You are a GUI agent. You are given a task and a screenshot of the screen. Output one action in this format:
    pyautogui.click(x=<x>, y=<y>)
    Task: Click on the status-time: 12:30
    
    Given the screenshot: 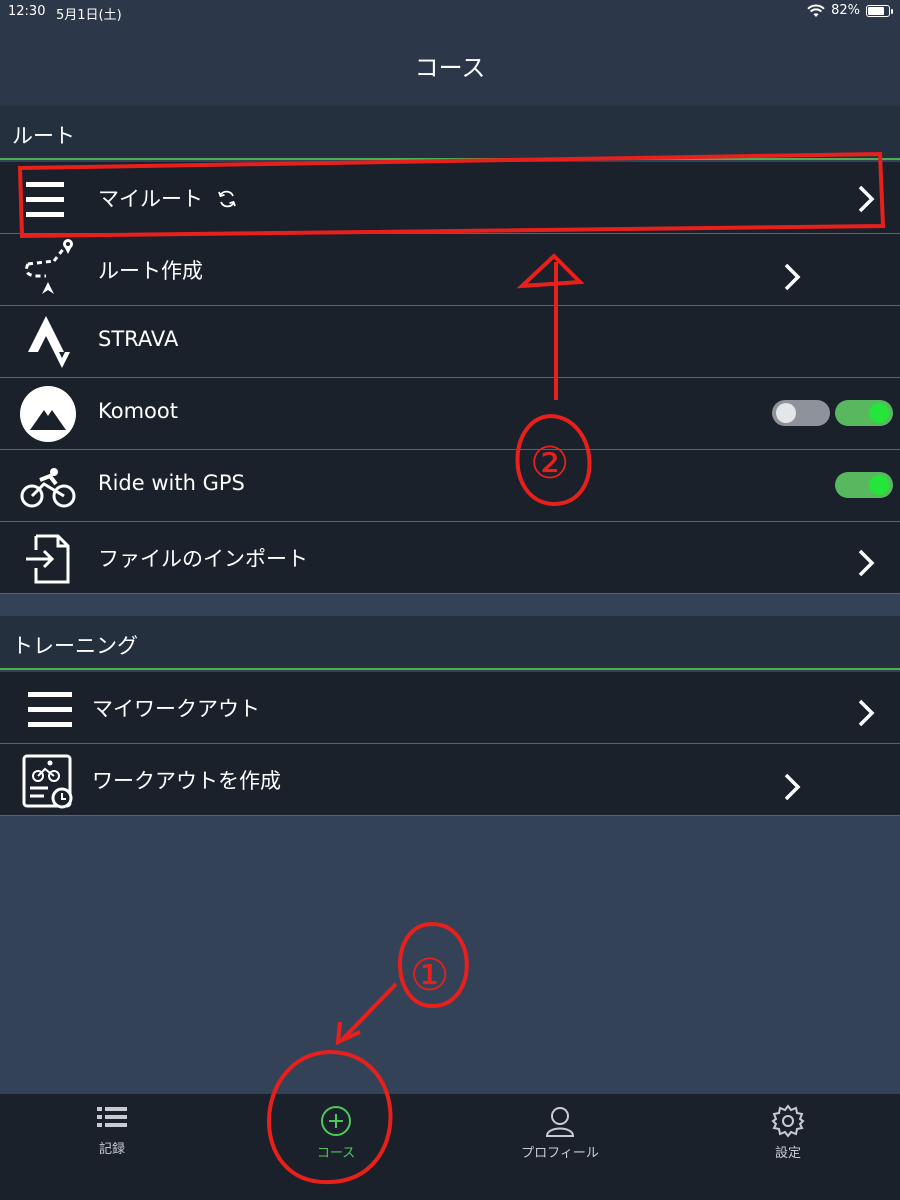 What is the action you would take?
    pyautogui.click(x=27, y=11)
    